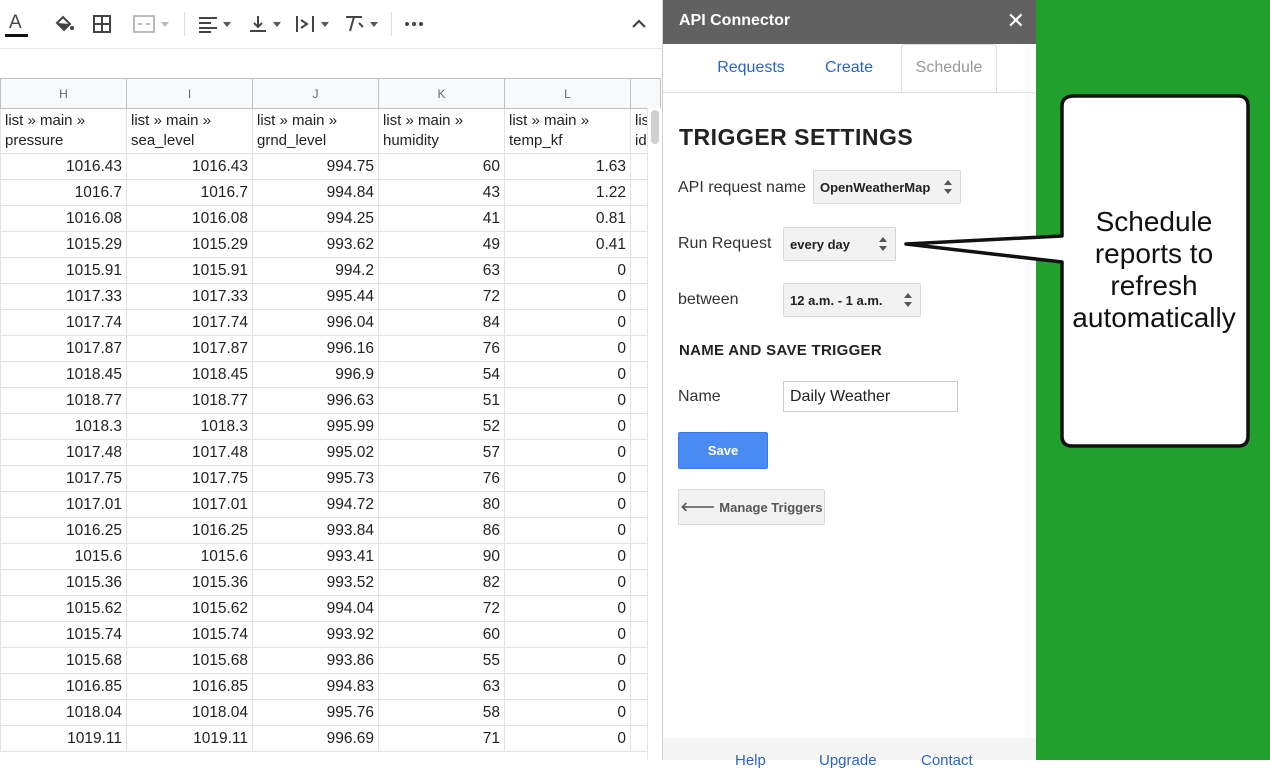  I want to click on table-cell: 993.62, so click(315, 244).